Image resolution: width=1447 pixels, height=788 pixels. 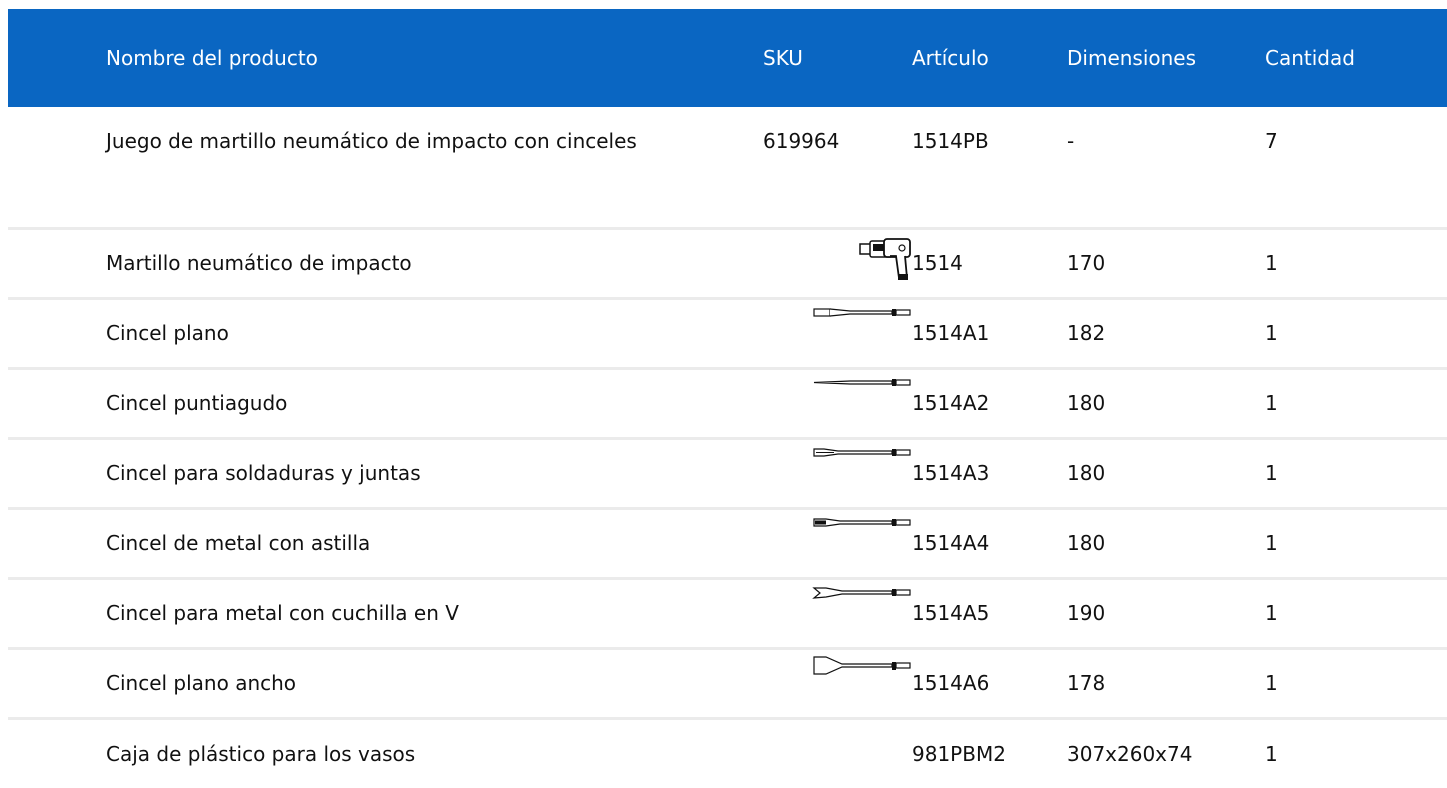 What do you see at coordinates (1310, 58) in the screenshot?
I see `header-quantity: Cantidad` at bounding box center [1310, 58].